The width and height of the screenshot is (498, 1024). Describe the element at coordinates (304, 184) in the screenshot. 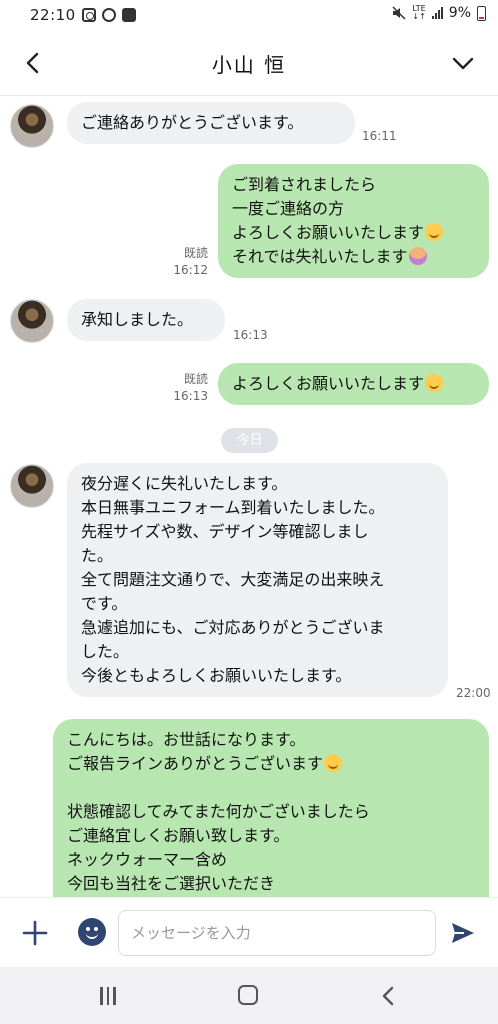

I see `message-line: ご到着されましたら` at that location.